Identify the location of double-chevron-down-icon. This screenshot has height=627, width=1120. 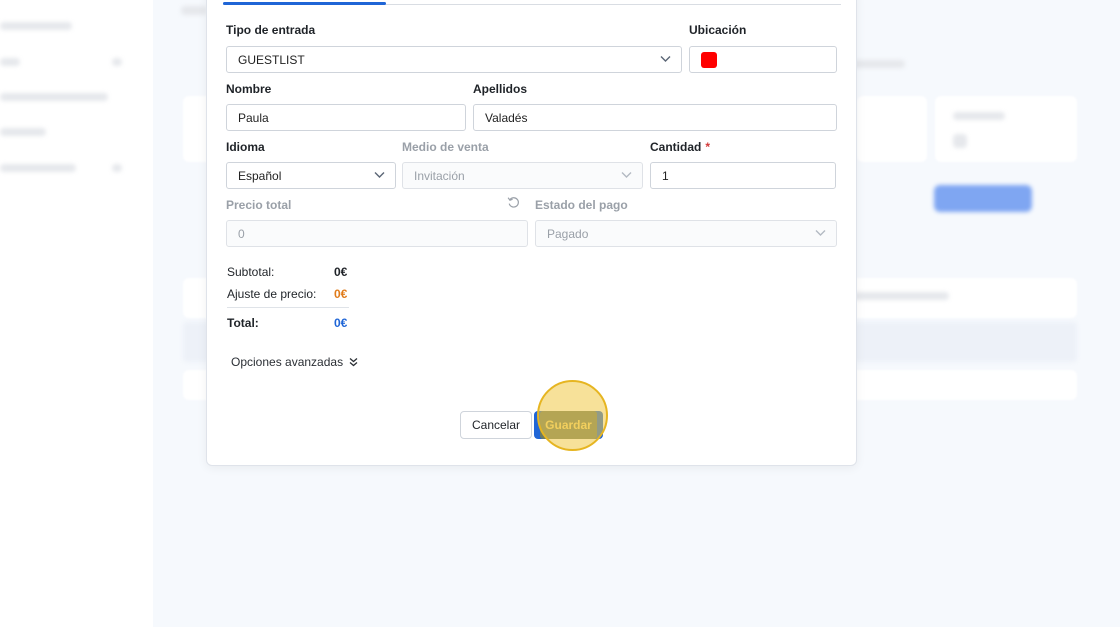
(353, 362).